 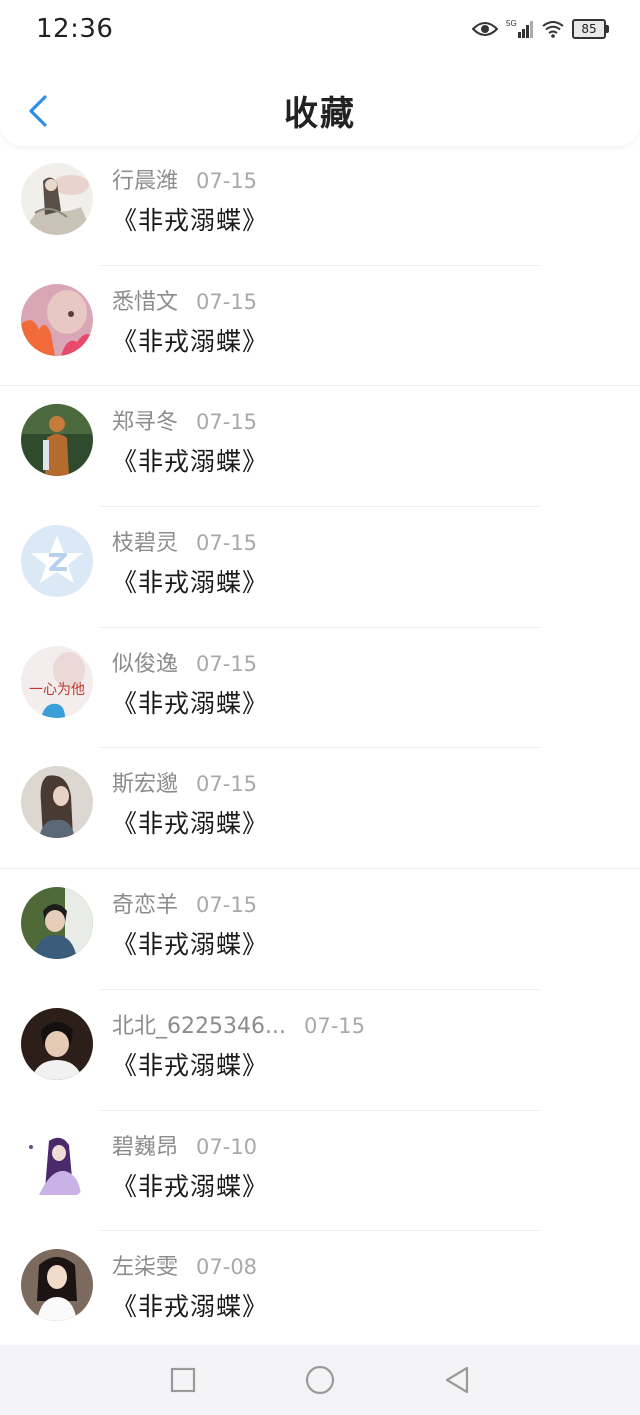 What do you see at coordinates (519, 28) in the screenshot?
I see `signal-icon: 5G` at bounding box center [519, 28].